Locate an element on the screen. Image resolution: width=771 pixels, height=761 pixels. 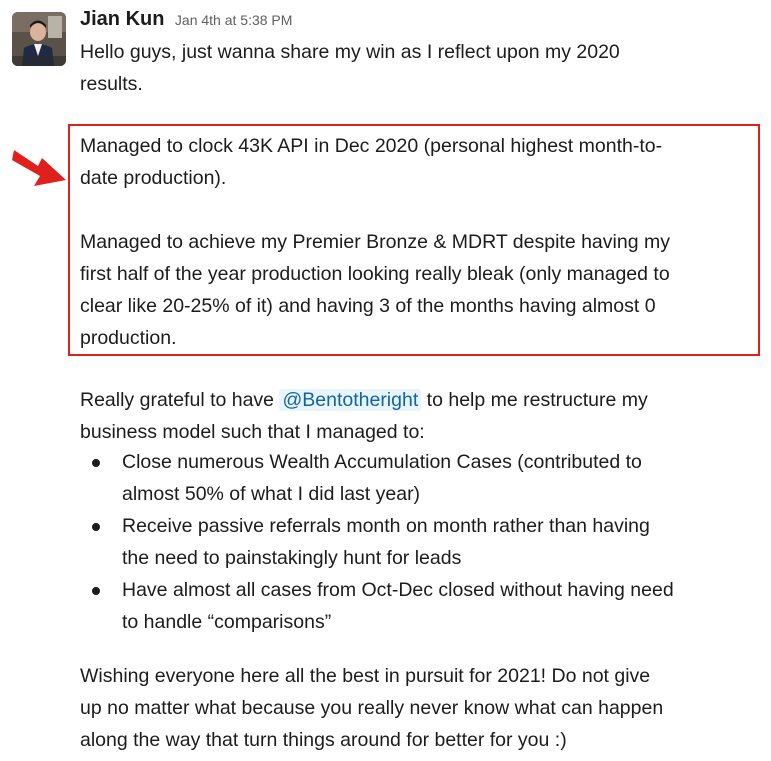
user-photo-icon is located at coordinates (39, 39).